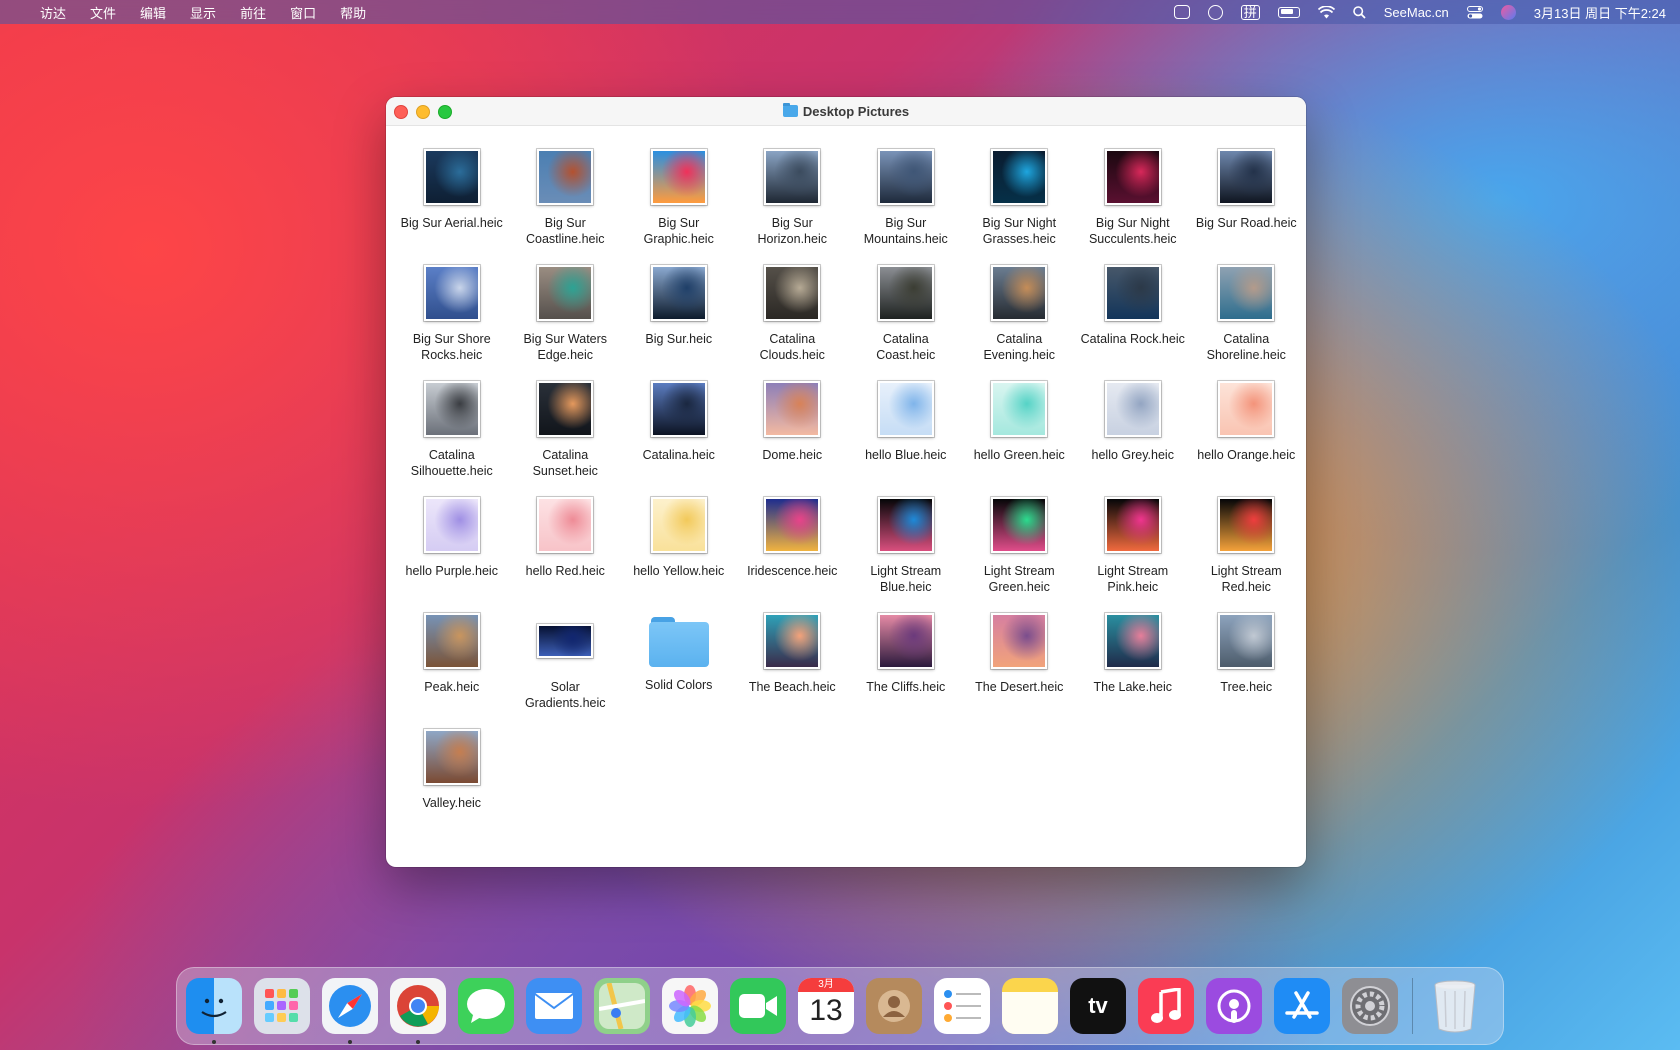 Image resolution: width=1680 pixels, height=1050 pixels. I want to click on dock-tv-icon: tv, so click(1098, 1006).